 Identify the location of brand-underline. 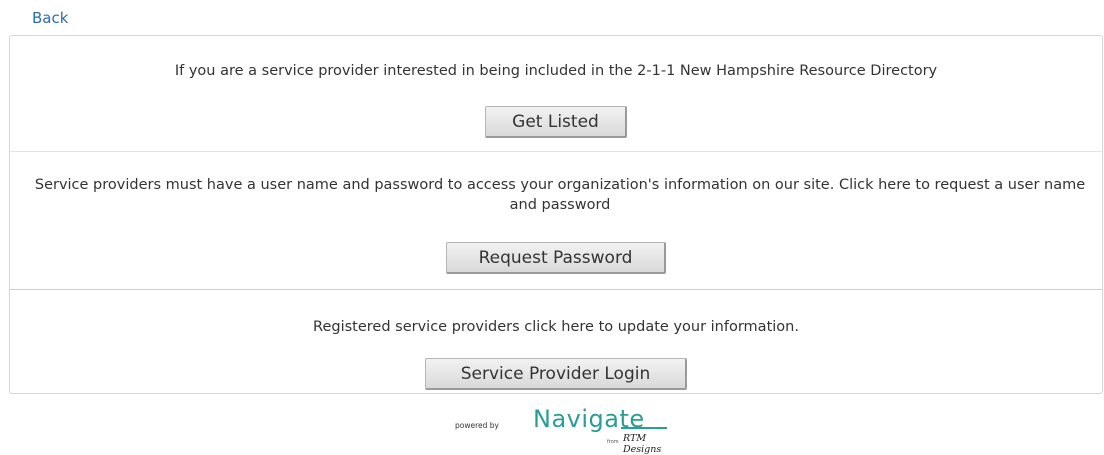
(644, 428).